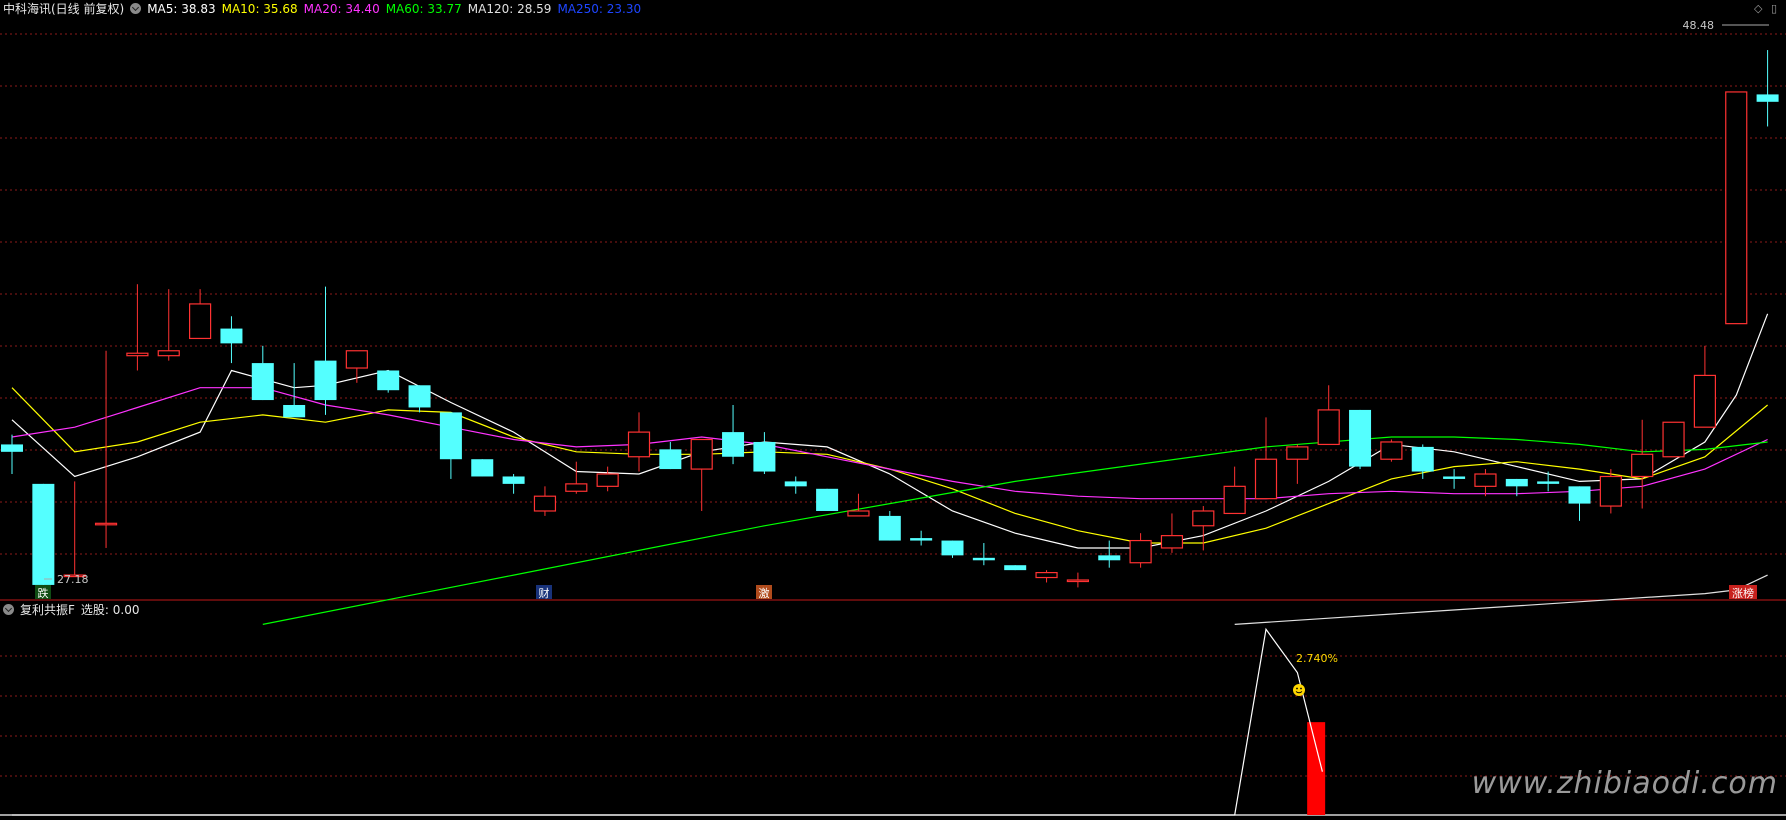  Describe the element at coordinates (889, 443) in the screenshot. I see `ma-line-ma20` at that location.